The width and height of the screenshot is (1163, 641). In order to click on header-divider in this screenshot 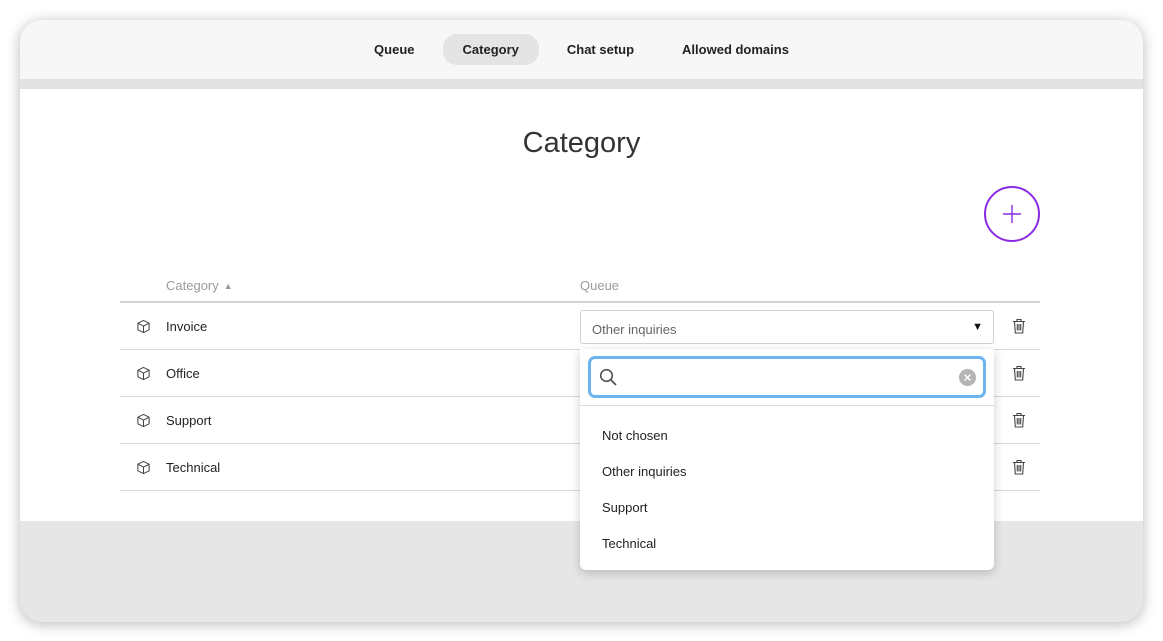, I will do `click(581, 84)`.